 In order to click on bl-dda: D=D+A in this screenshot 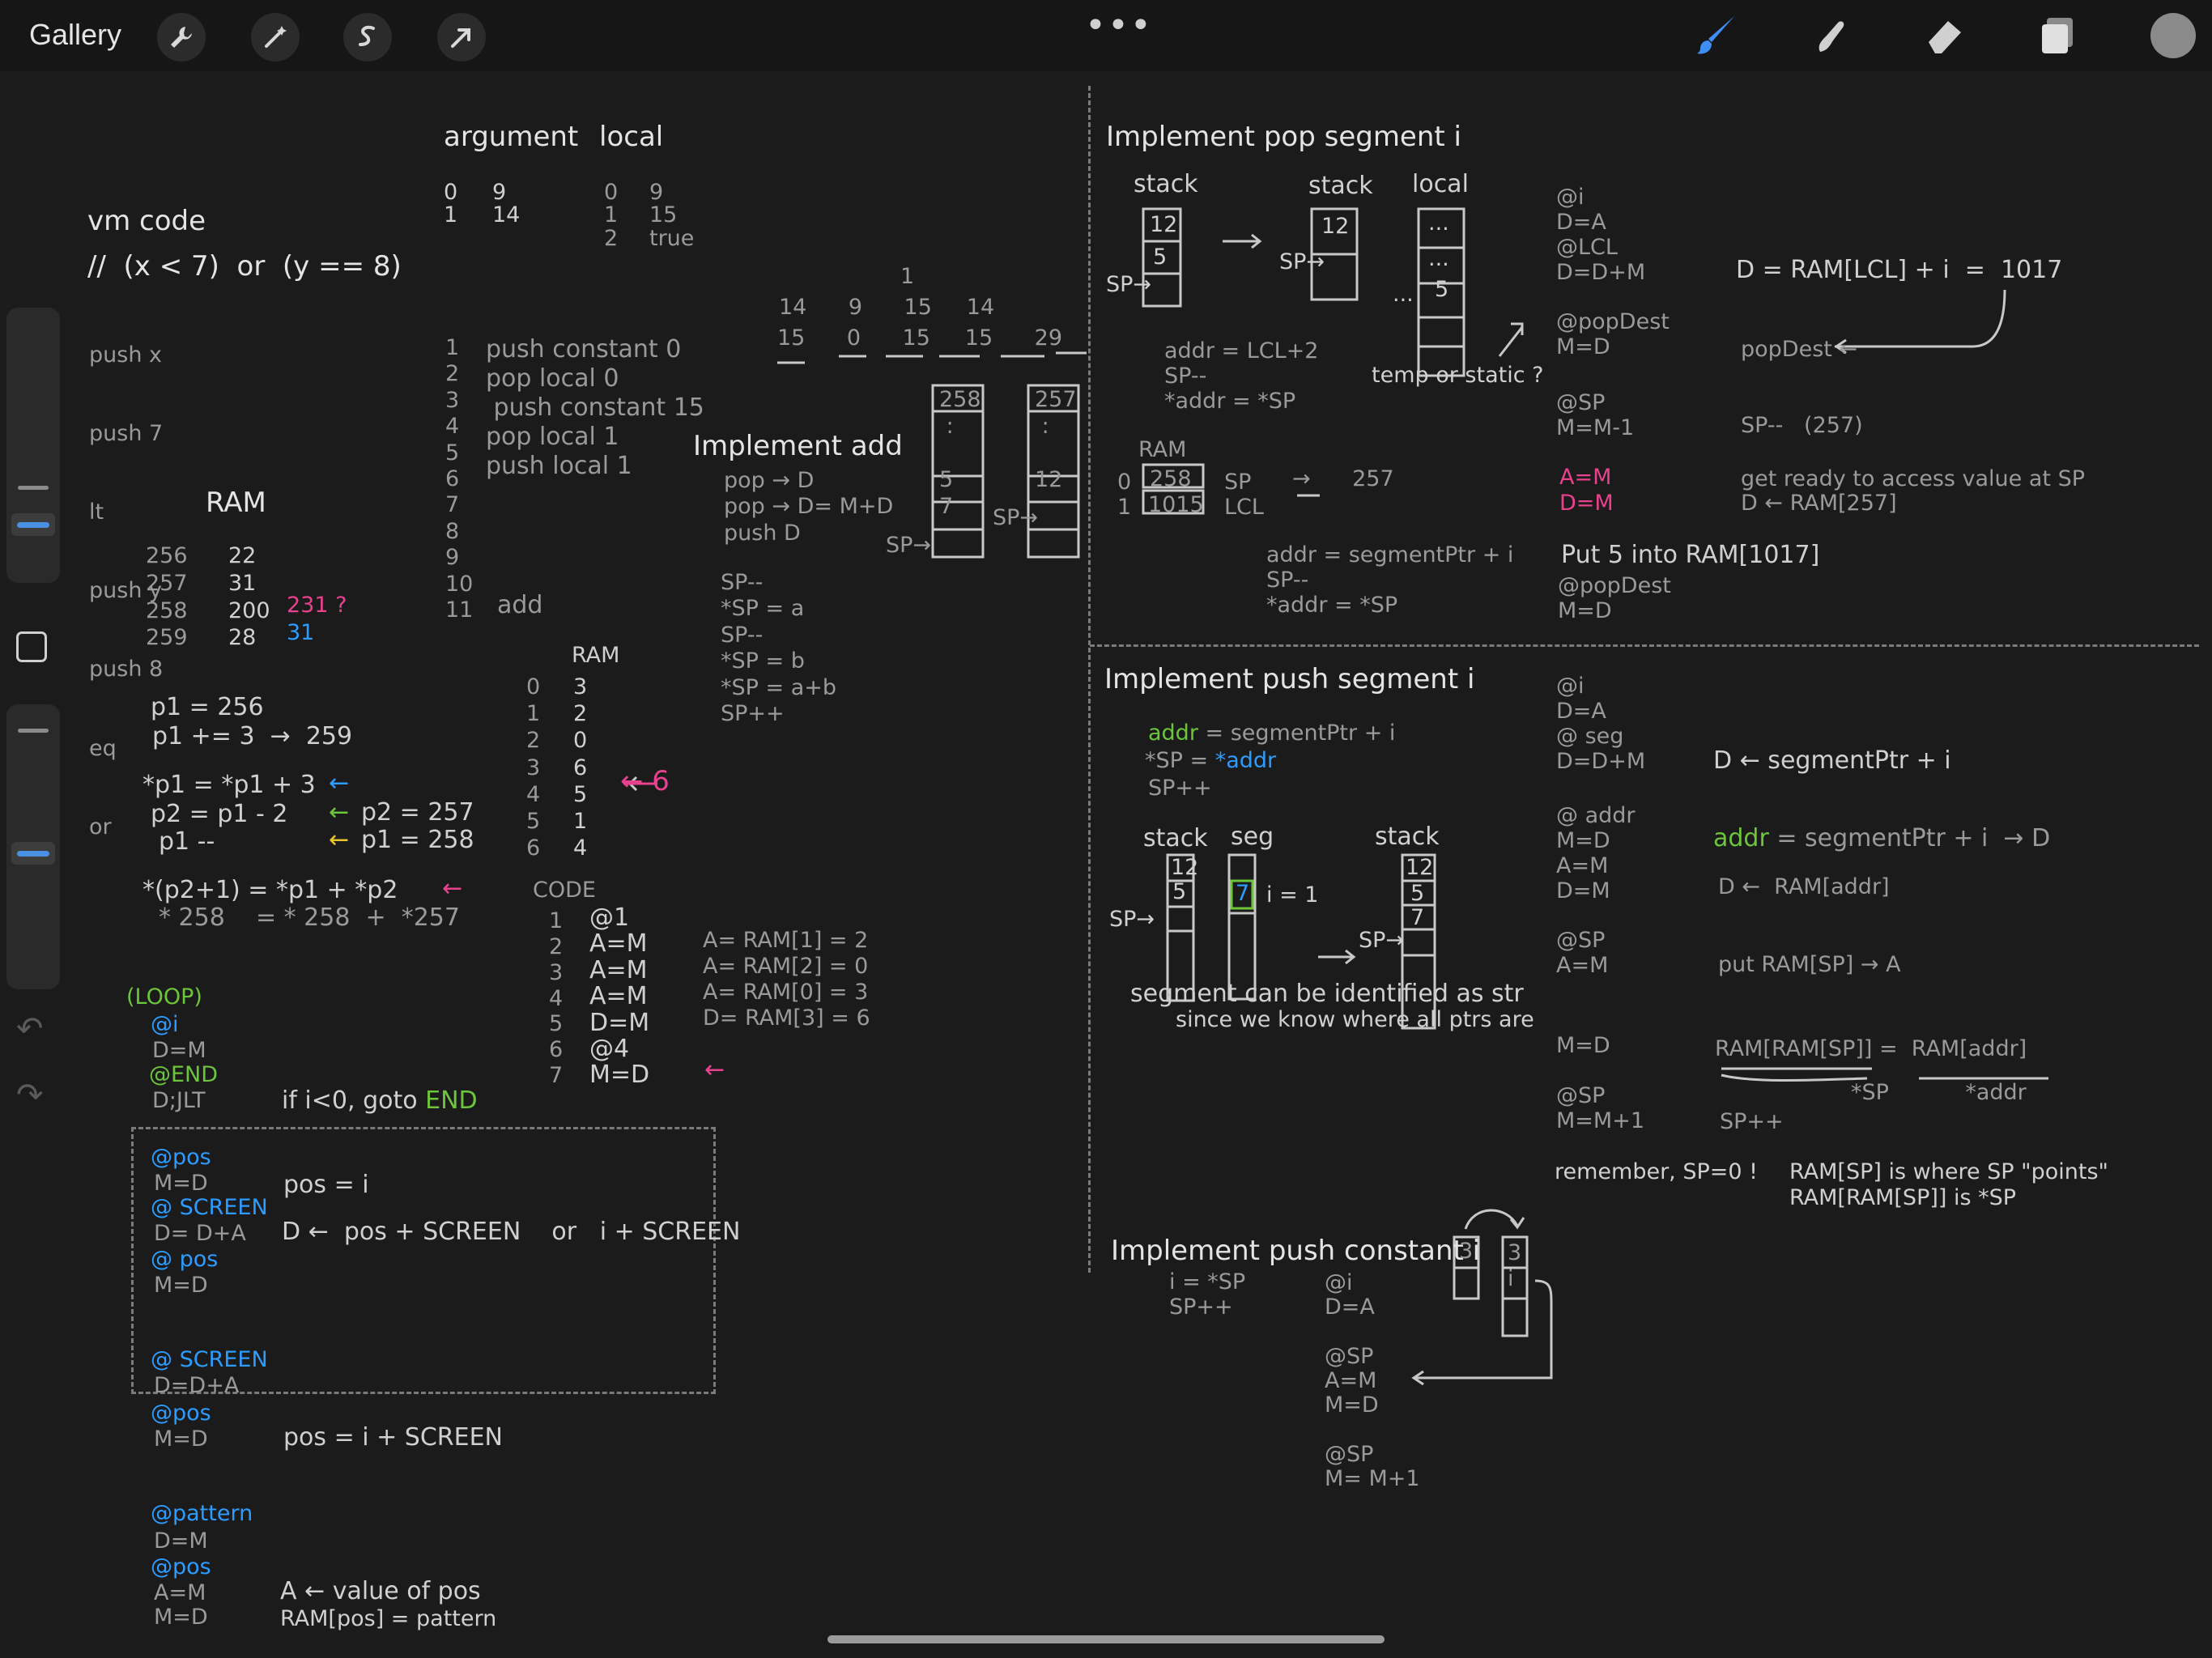, I will do `click(197, 1385)`.